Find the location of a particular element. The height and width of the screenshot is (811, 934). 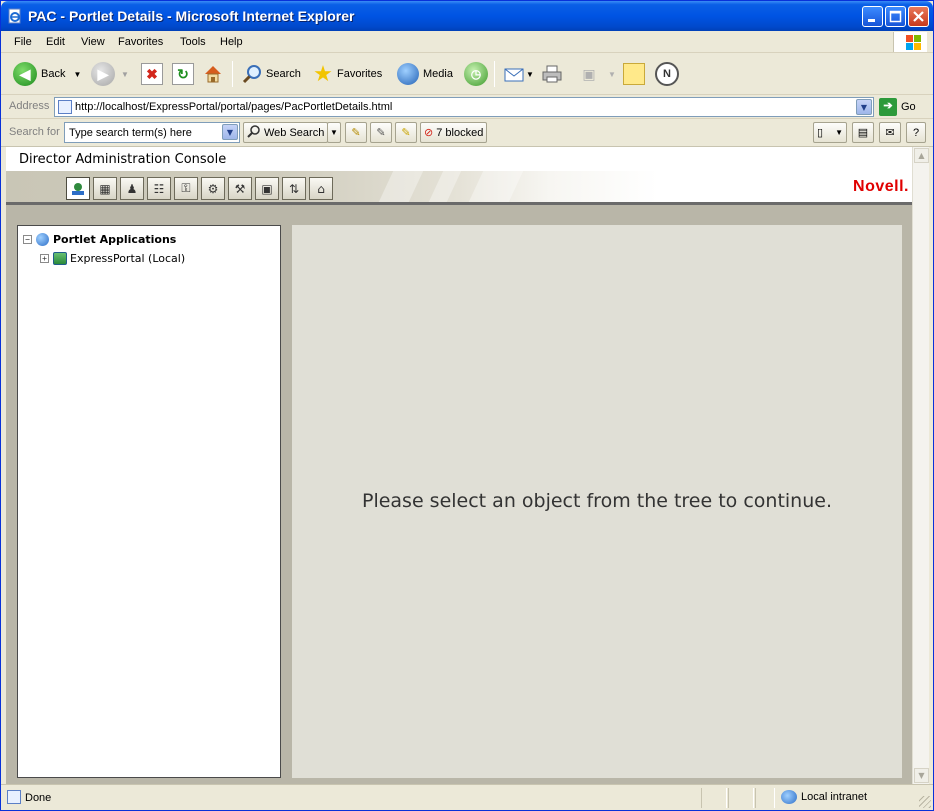

menu-bar: File Edit View Favorites Tools Help is located at coordinates (467, 42).